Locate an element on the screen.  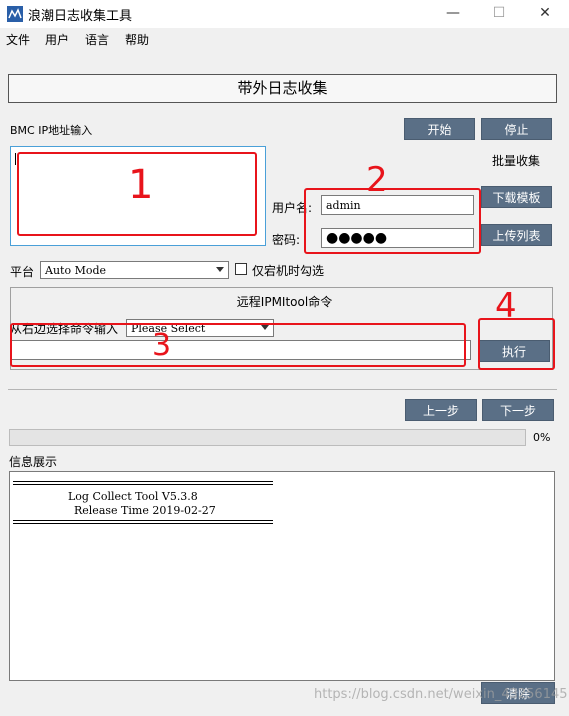
annotation-number-2: 2 is located at coordinates (377, 180).